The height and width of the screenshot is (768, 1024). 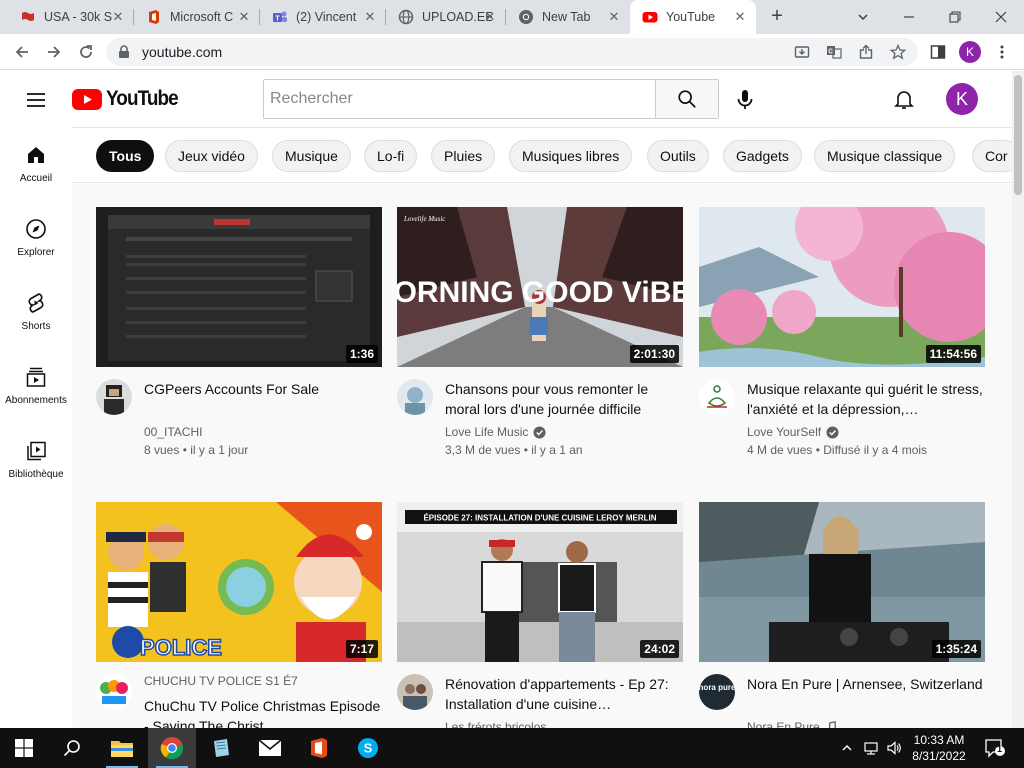 I want to click on show-hidden-icons-button, so click(x=847, y=748).